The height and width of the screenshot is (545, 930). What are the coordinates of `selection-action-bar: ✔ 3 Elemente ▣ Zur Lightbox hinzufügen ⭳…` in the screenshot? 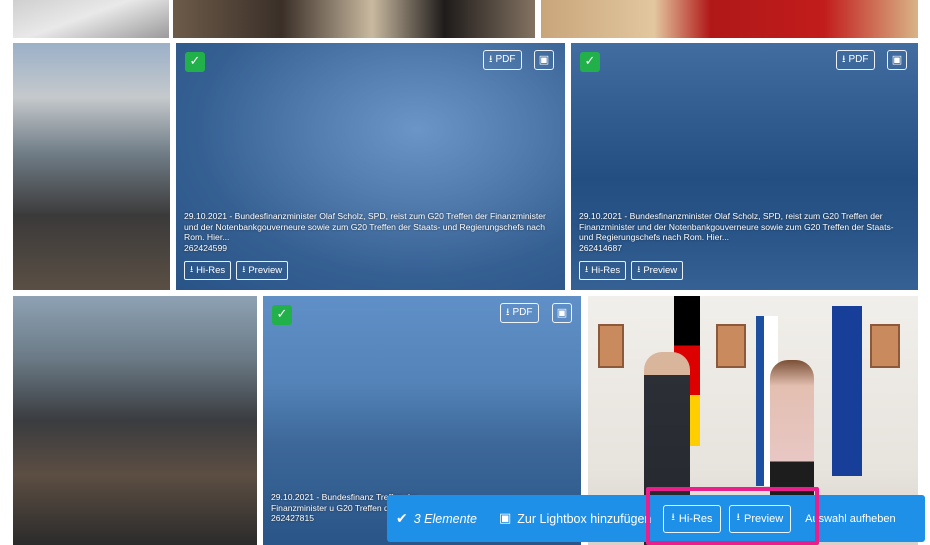 It's located at (656, 518).